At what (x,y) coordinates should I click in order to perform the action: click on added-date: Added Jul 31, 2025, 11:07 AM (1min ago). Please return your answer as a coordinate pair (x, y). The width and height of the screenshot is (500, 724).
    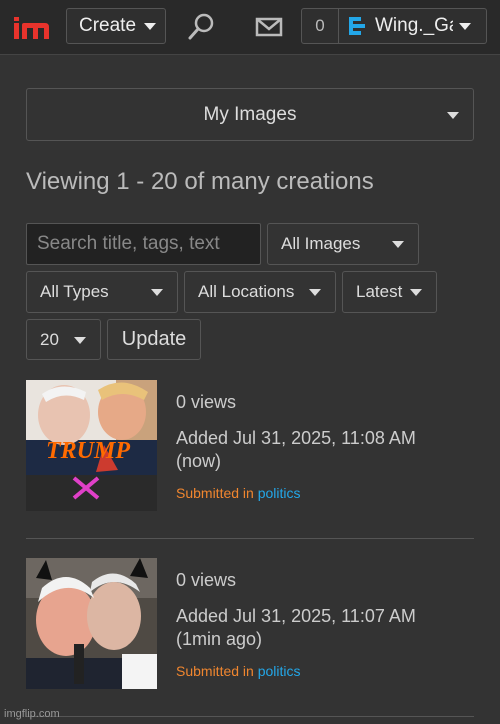
    Looking at the image, I should click on (326, 628).